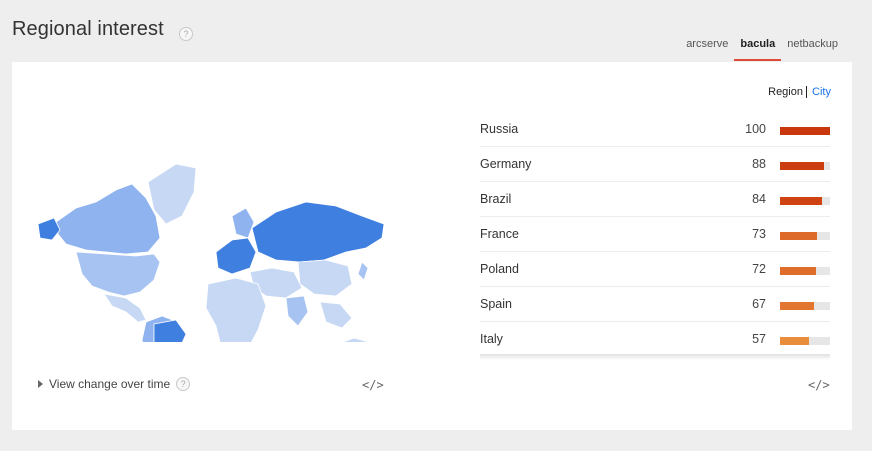 The height and width of the screenshot is (451, 872). I want to click on ranking-row: Italy 57, so click(655, 339).